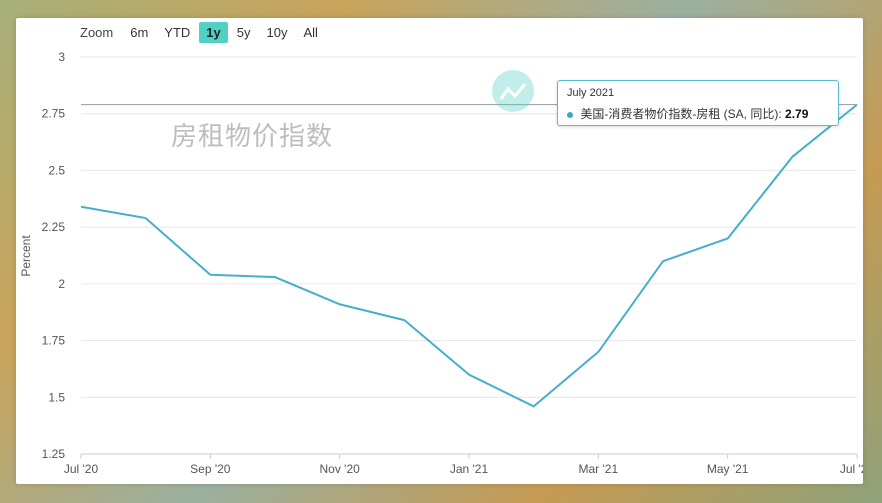 The image size is (882, 503). I want to click on y-axis: 1.25 1.5 1.75 2 2.25 2.5 2.75 3, so click(54, 255).